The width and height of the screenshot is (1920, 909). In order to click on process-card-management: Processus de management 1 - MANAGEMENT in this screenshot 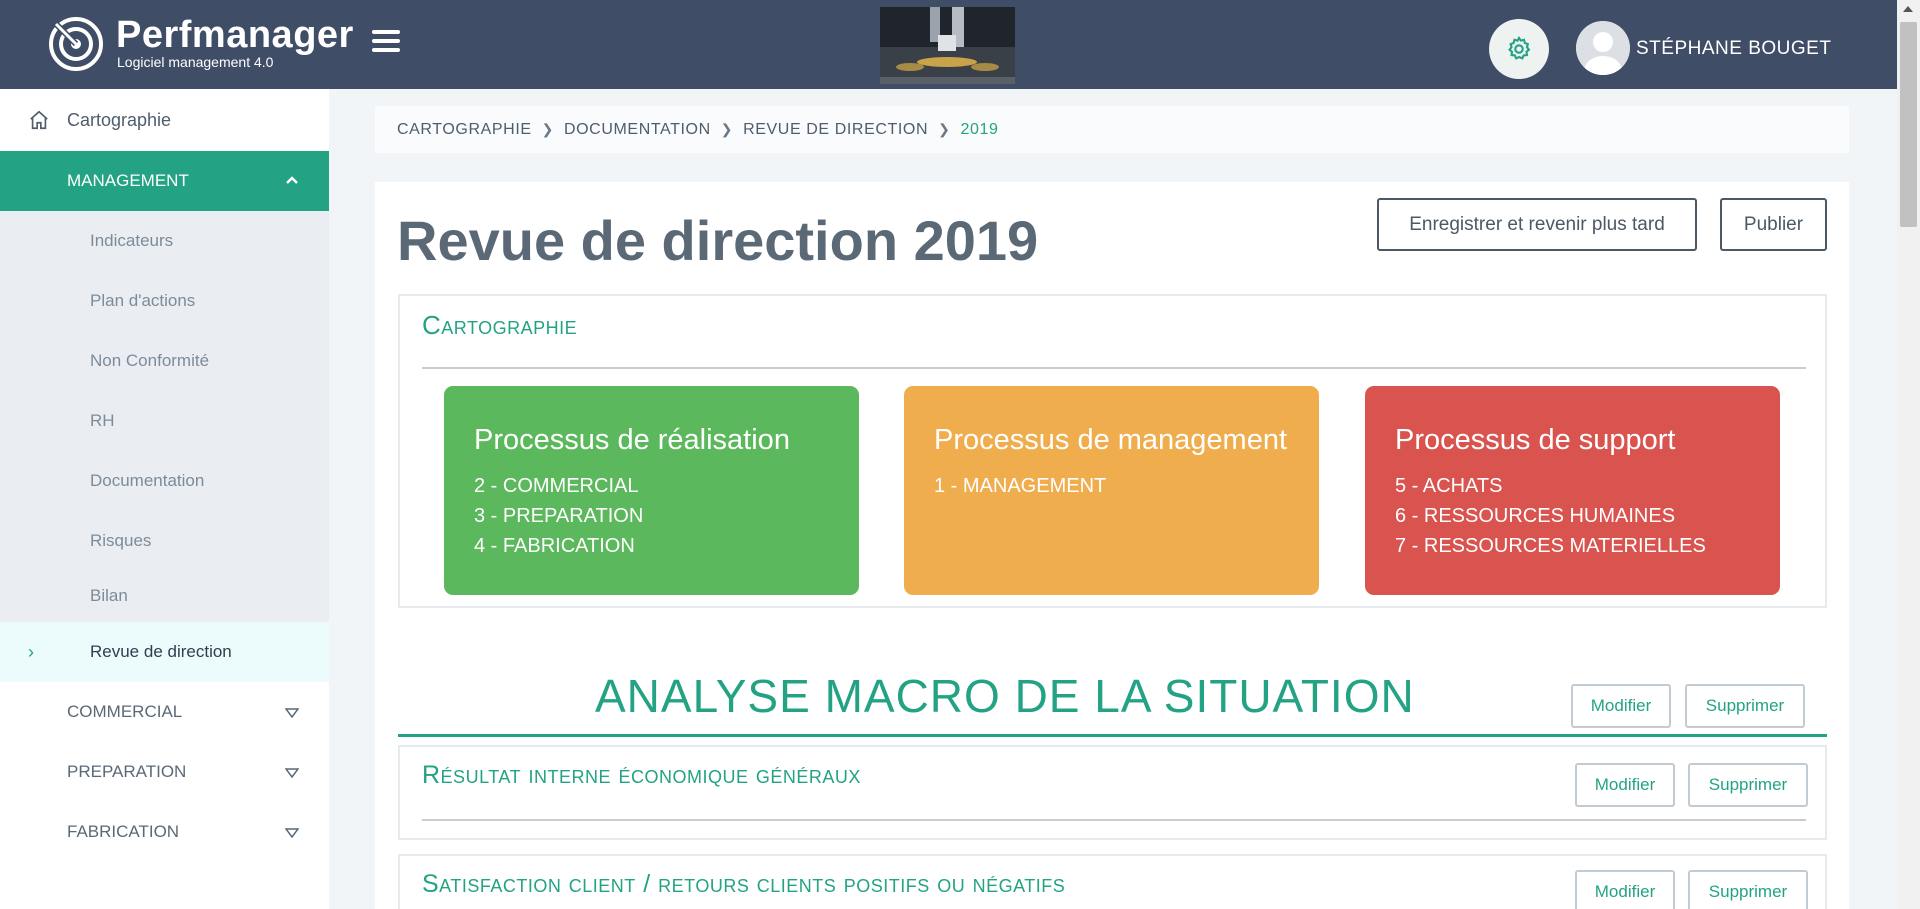, I will do `click(1111, 490)`.